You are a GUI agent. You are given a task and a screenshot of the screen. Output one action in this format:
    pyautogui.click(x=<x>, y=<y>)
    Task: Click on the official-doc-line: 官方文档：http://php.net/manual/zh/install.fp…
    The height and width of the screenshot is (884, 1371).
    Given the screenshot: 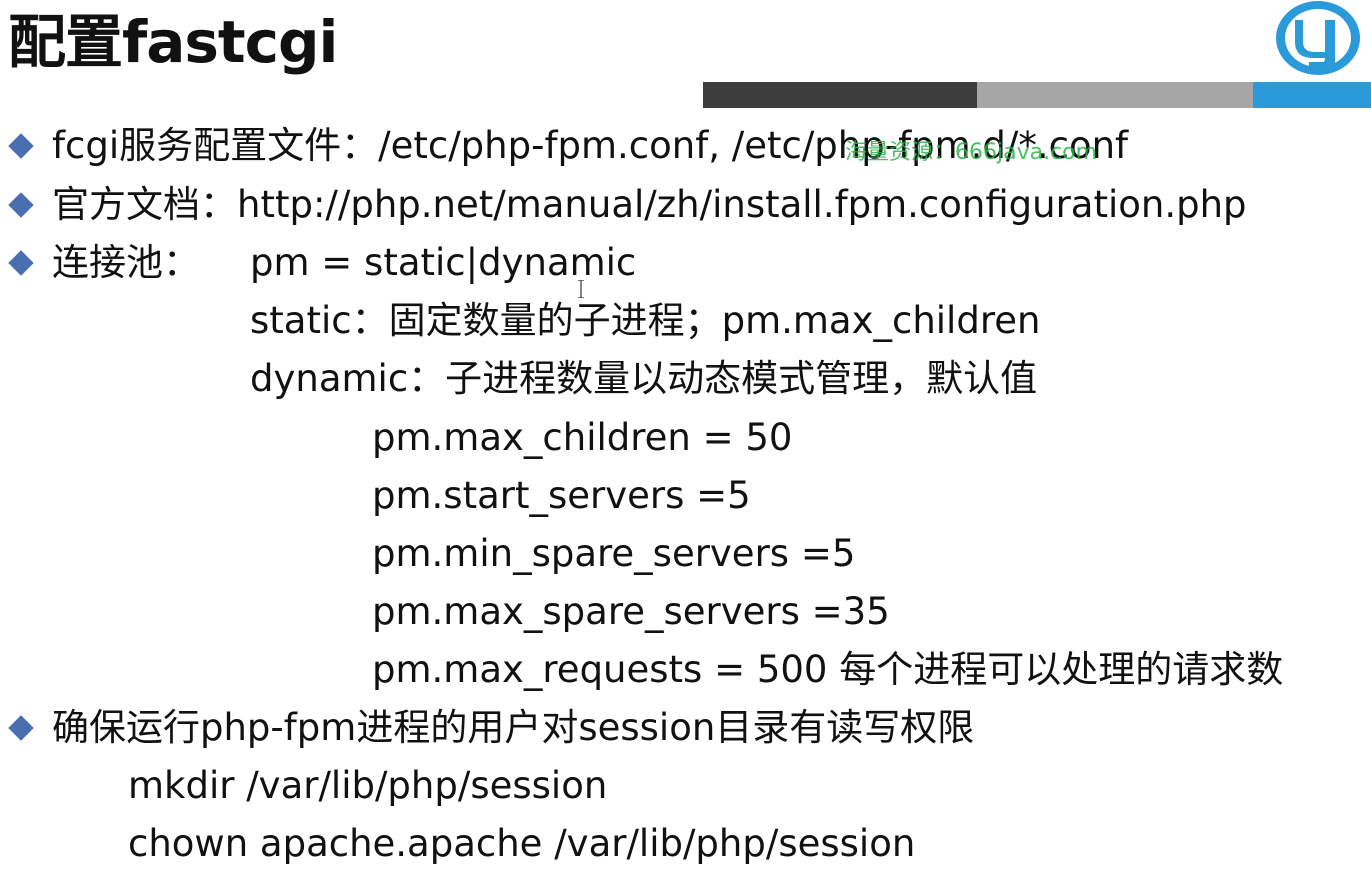 What is the action you would take?
    pyautogui.click(x=649, y=204)
    